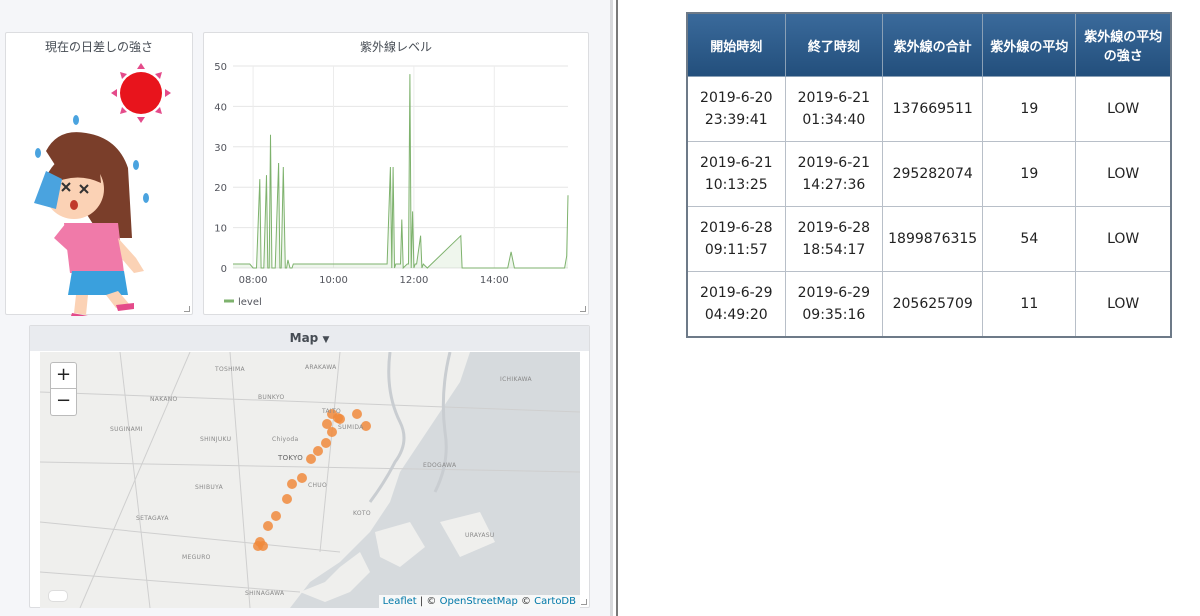  What do you see at coordinates (834, 174) in the screenshot?
I see `end-time-cell: 2019-6-21 14:27:36` at bounding box center [834, 174].